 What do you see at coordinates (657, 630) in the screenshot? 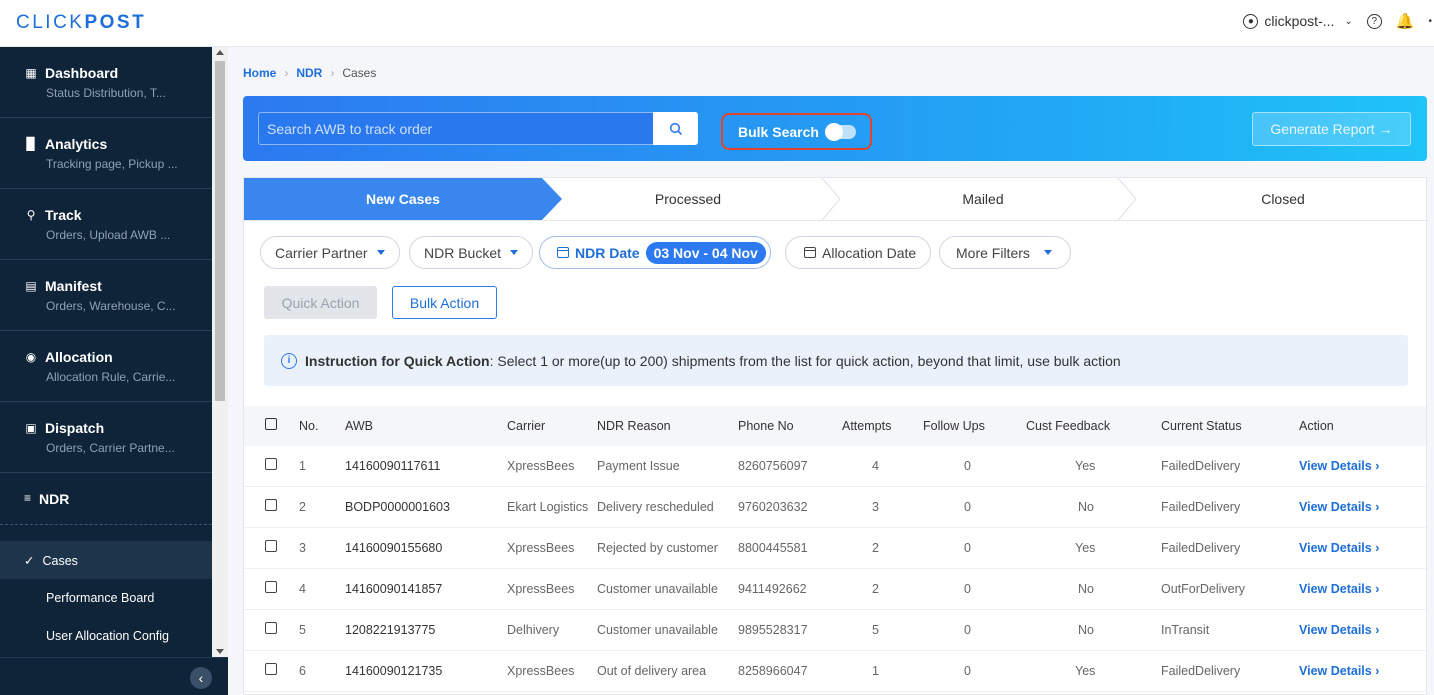
I see `cell-reason: Customer unavailable` at bounding box center [657, 630].